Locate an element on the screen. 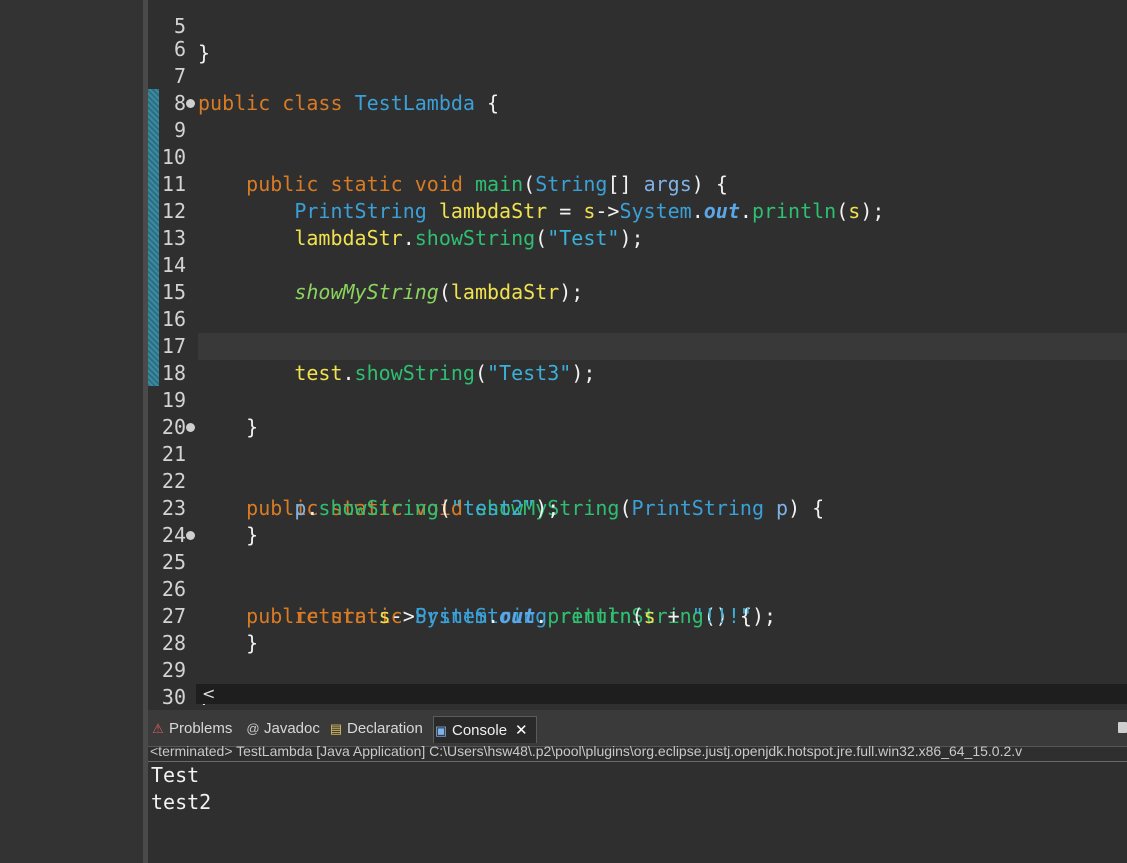  code-line: 16 PrintString test = returnString(); is located at coordinates (637, 318).